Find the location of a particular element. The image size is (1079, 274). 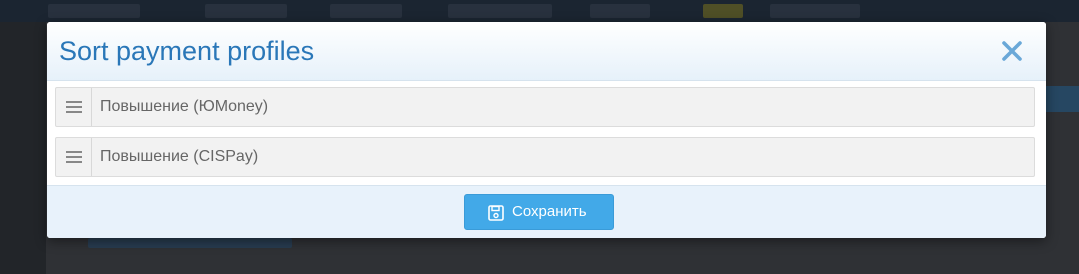

list-item-profile: Повышение (ЮMoney) is located at coordinates (545, 107).